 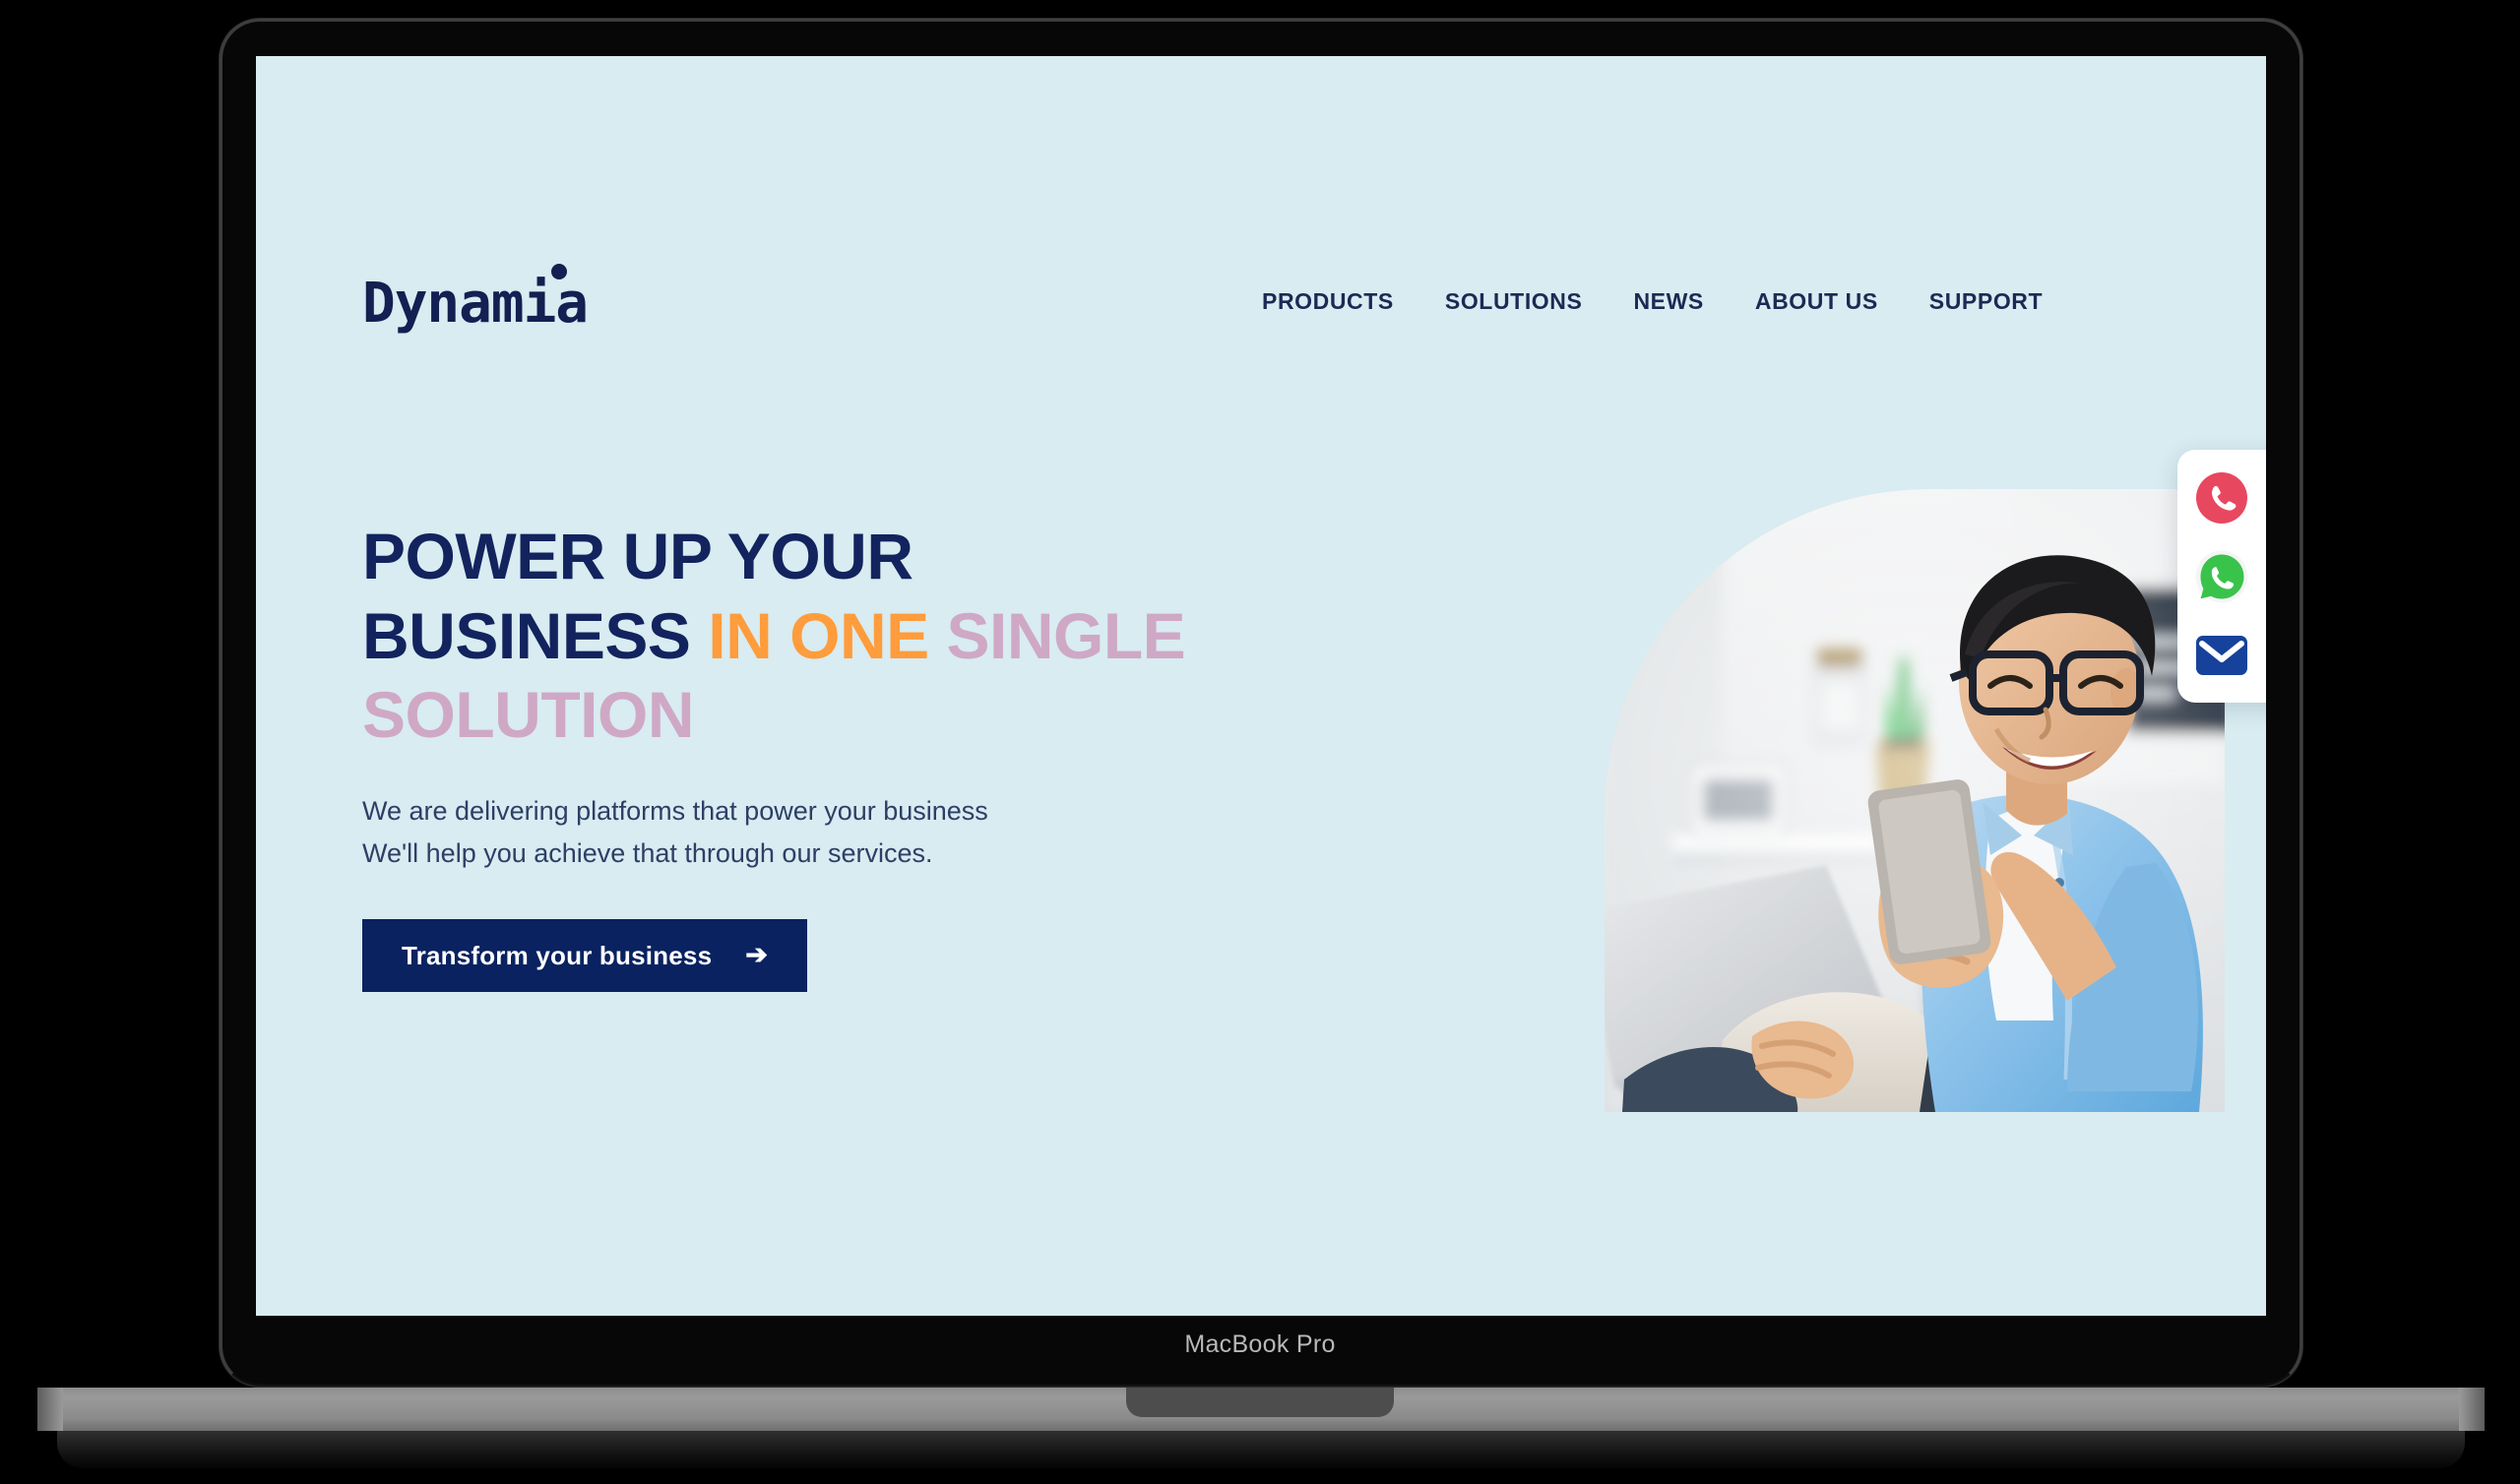 I want to click on floating-contact-widget, so click(x=2221, y=577).